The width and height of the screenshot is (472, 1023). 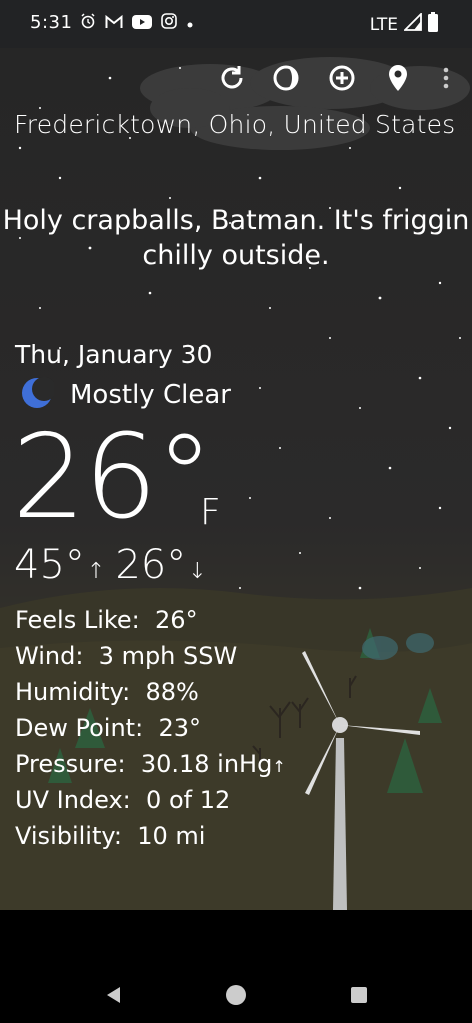 I want to click on detail-visibility: Visibility: 10 mi, so click(x=150, y=836).